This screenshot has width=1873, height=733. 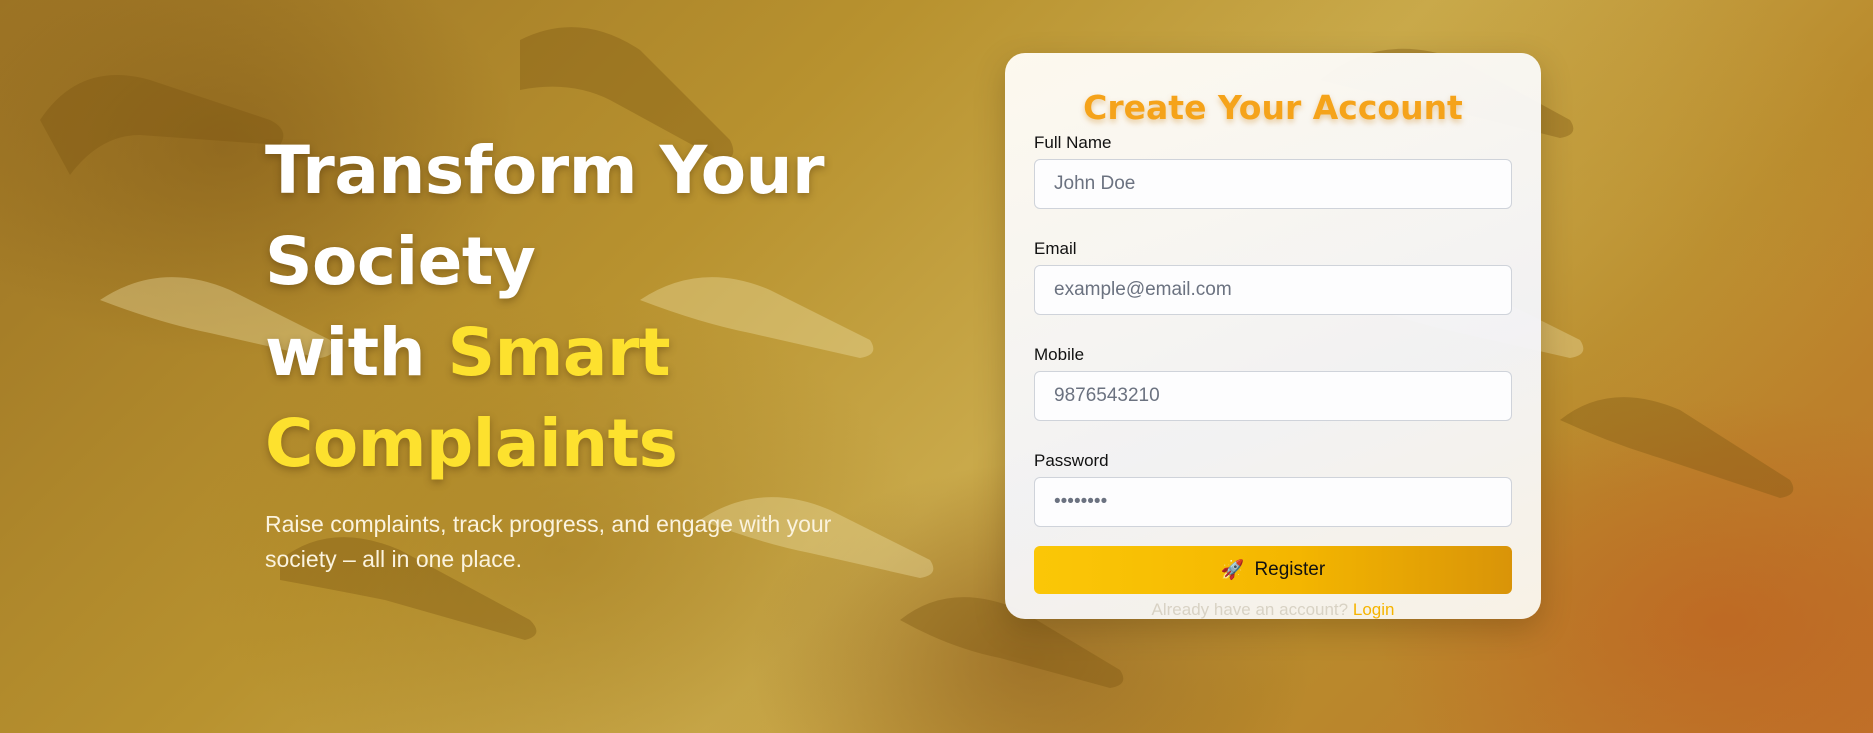 I want to click on hero-line-3-prefix: with, so click(x=356, y=352).